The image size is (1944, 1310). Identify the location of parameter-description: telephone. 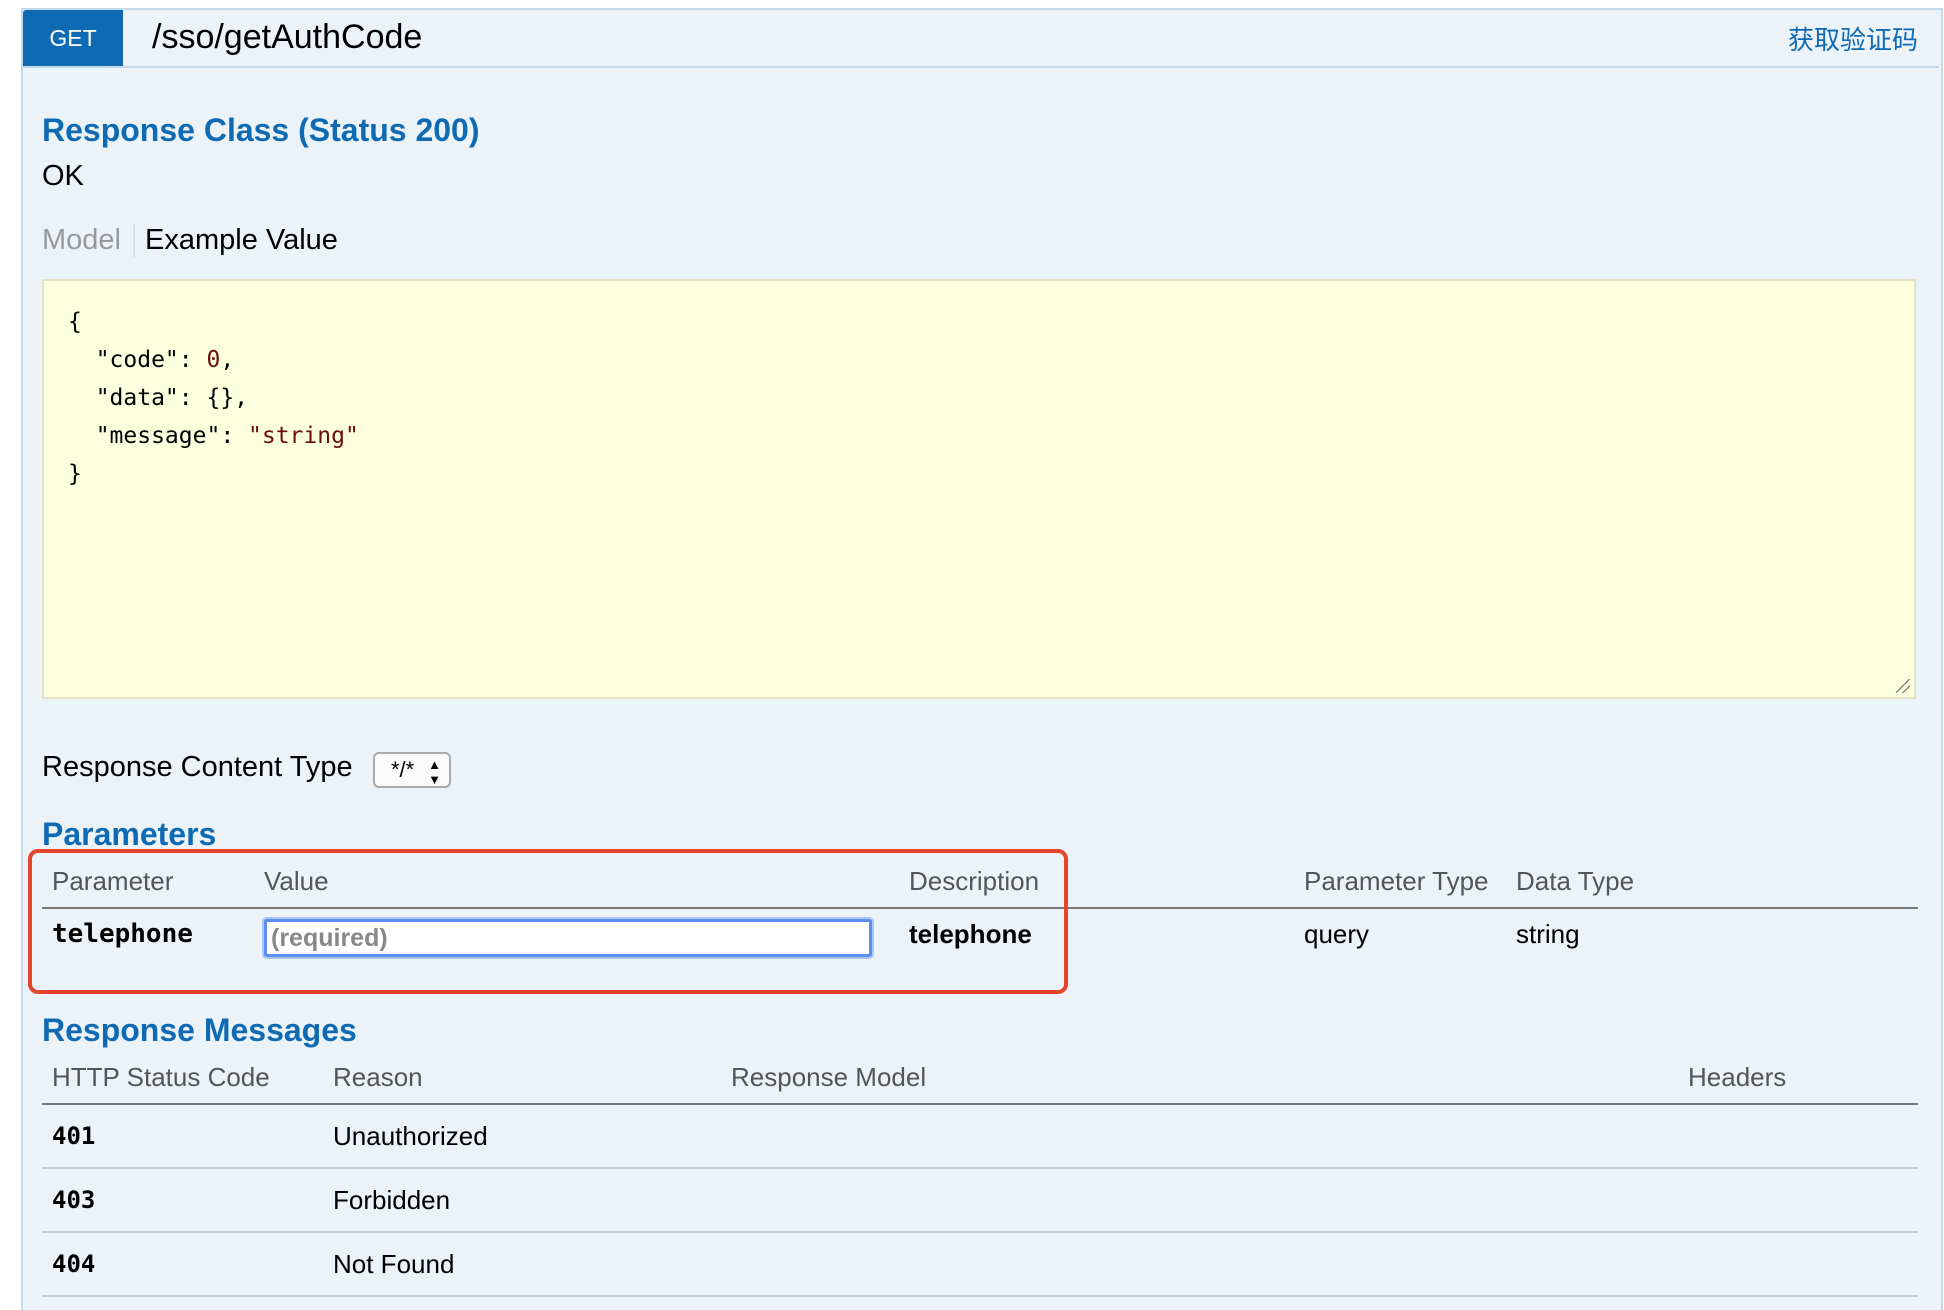
(970, 934).